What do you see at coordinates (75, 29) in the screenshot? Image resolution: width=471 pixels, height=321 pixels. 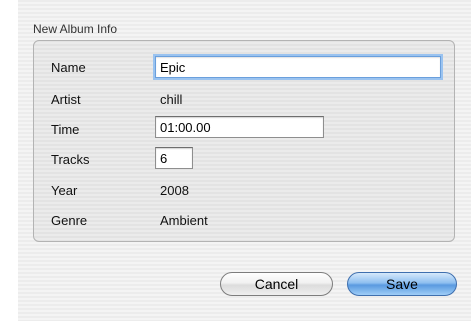 I see `group-title: New Album Info` at bounding box center [75, 29].